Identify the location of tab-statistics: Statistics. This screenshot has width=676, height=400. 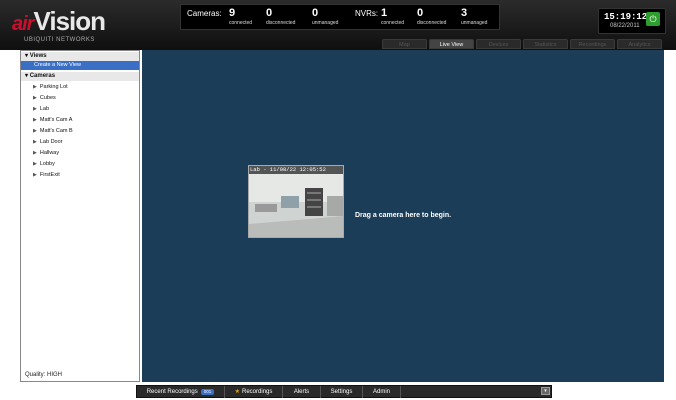
(545, 44).